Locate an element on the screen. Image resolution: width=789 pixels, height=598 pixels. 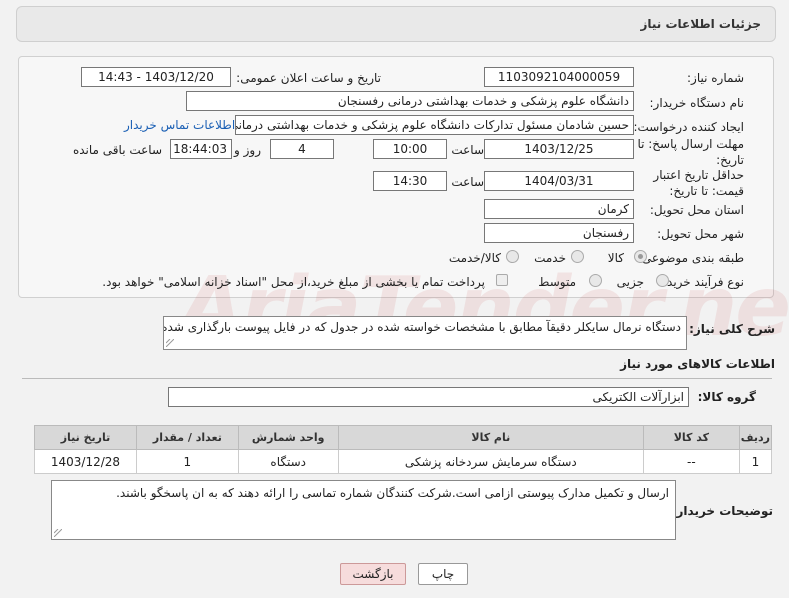
city-field: رفسنجان is located at coordinates (559, 233).